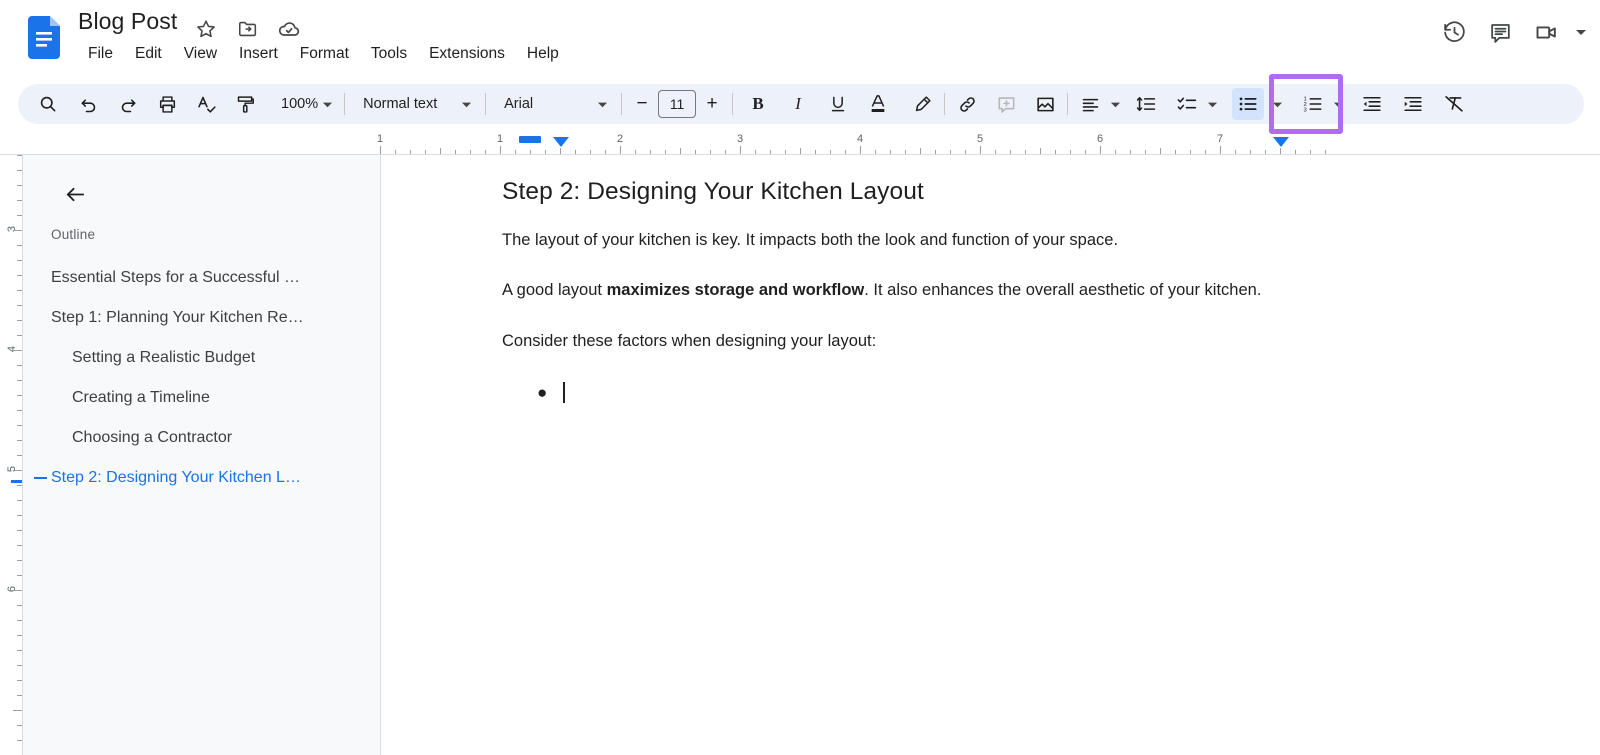  I want to click on font-family-value: Arial, so click(519, 104).